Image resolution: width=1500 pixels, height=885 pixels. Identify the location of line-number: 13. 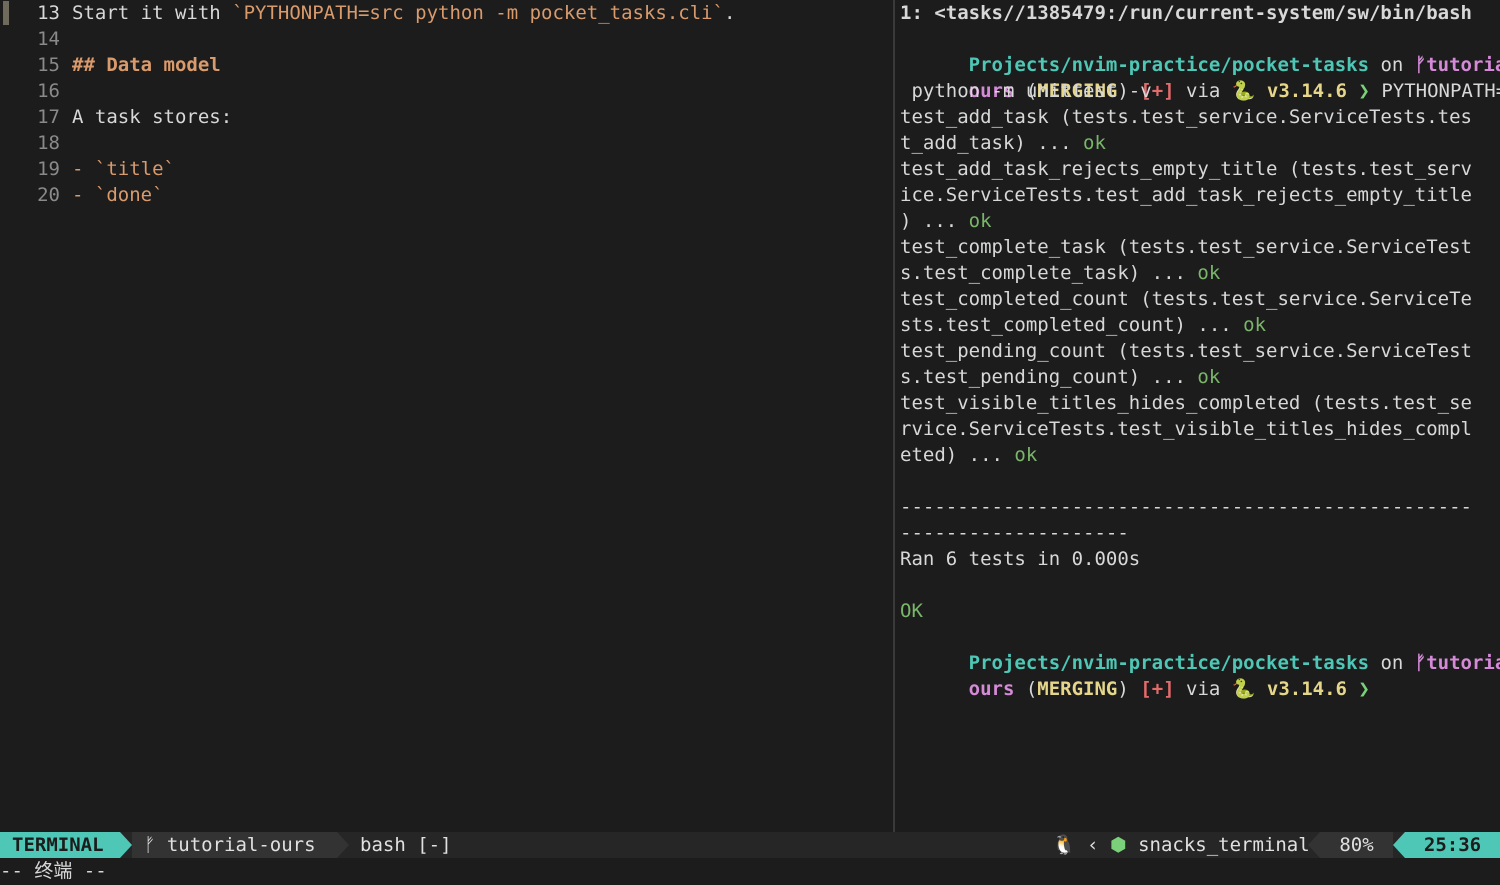
(48, 13).